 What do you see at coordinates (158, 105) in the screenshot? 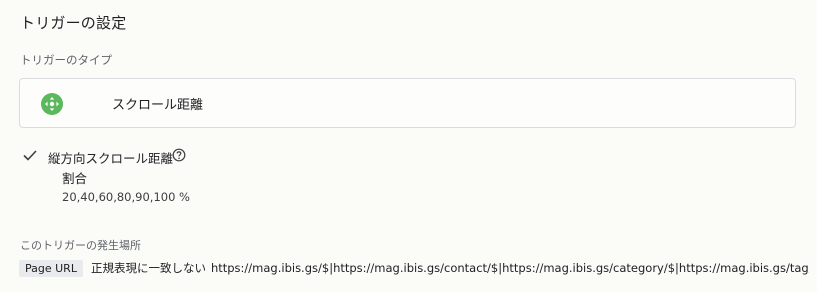
I see `trigger-type-name: スクロール距離` at bounding box center [158, 105].